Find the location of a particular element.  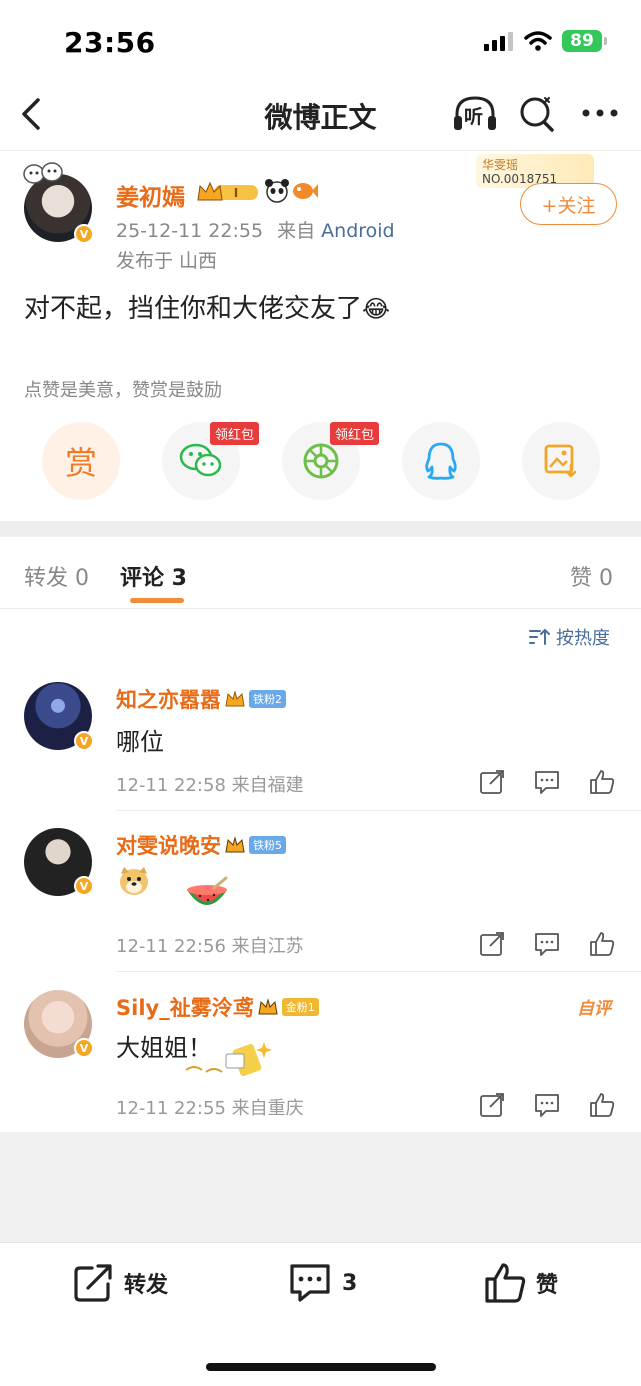

comment-count: 3 is located at coordinates (350, 1283).